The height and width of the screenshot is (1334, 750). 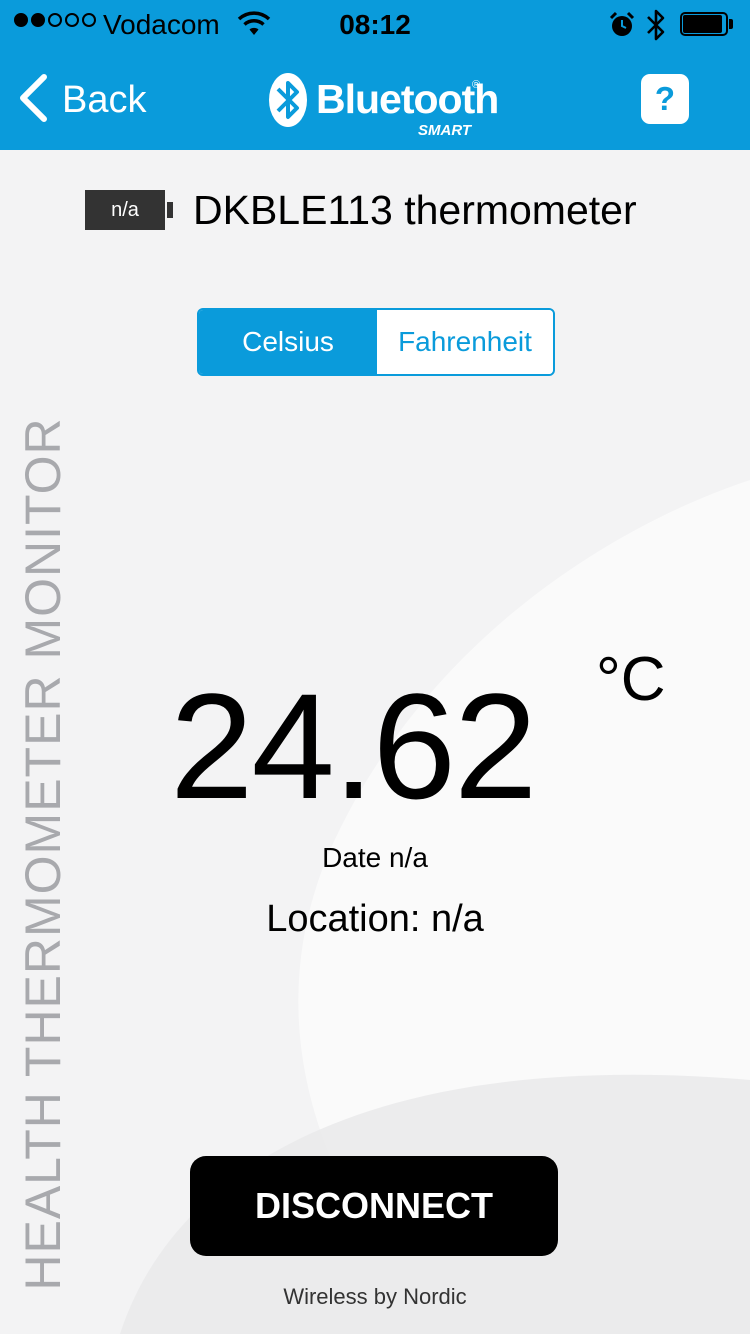 What do you see at coordinates (375, 857) in the screenshot?
I see `reading-date: Date n/a` at bounding box center [375, 857].